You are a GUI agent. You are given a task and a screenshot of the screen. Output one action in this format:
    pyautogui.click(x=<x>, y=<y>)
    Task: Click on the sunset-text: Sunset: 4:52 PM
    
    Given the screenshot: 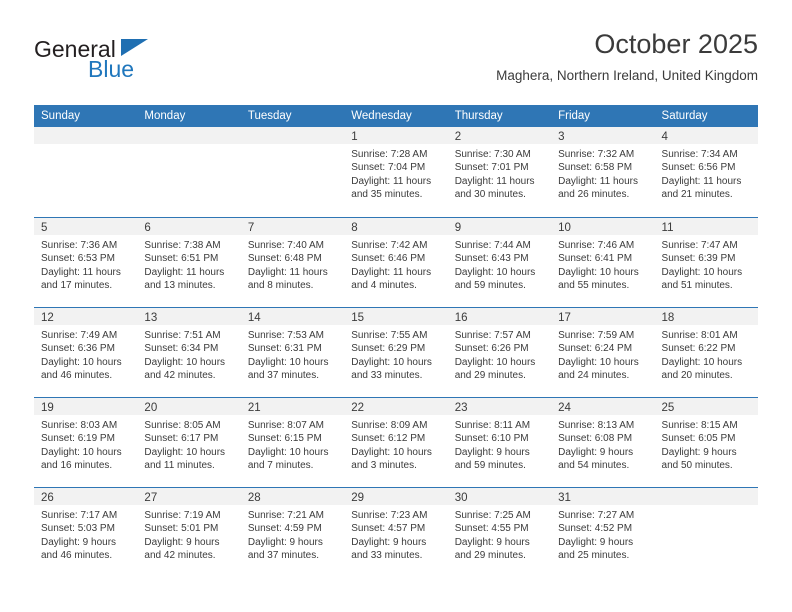 What is the action you would take?
    pyautogui.click(x=595, y=529)
    